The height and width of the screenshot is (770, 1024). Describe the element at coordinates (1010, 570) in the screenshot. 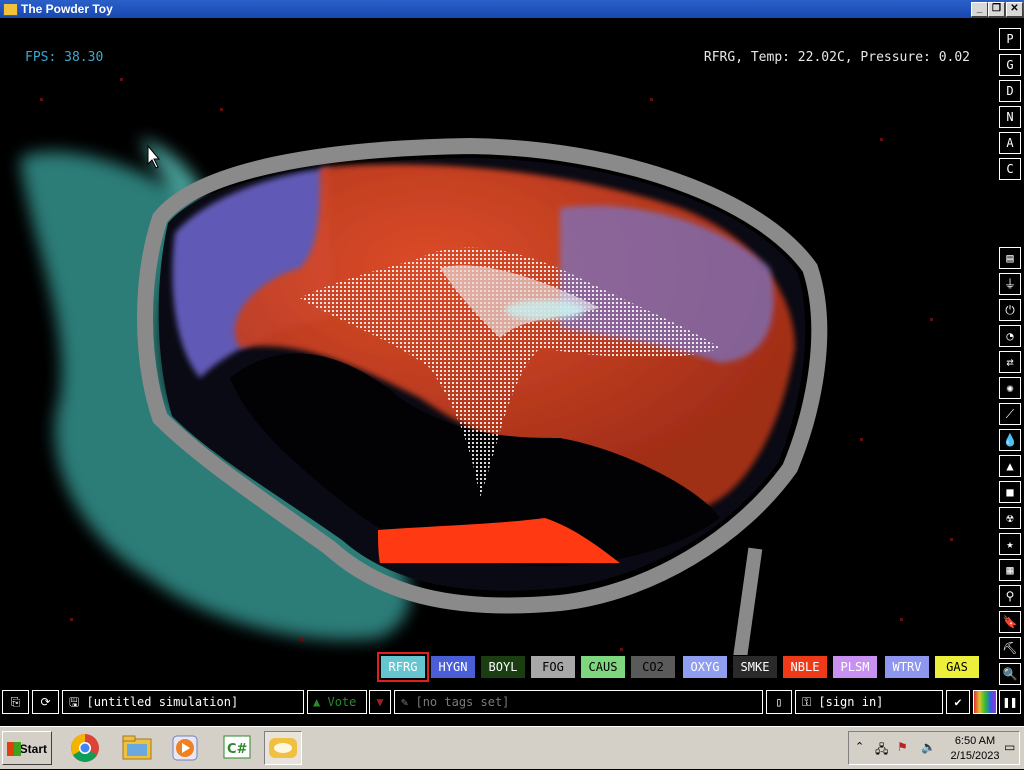

I see `game-of-life-icon: ▦` at that location.